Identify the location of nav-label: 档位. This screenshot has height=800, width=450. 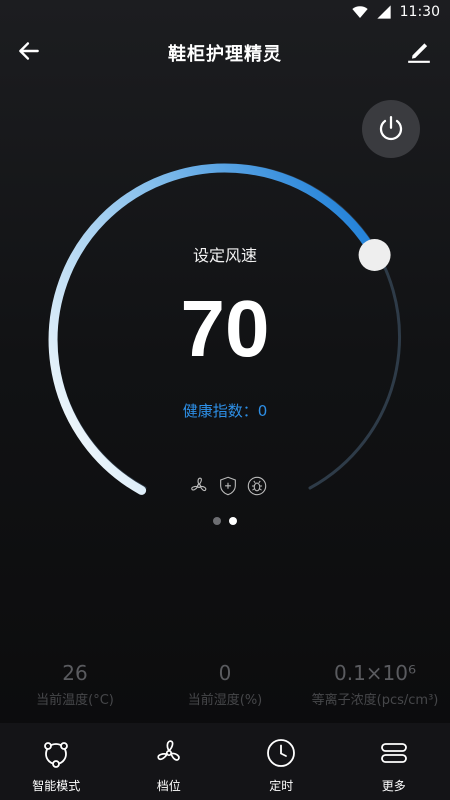
(168, 786).